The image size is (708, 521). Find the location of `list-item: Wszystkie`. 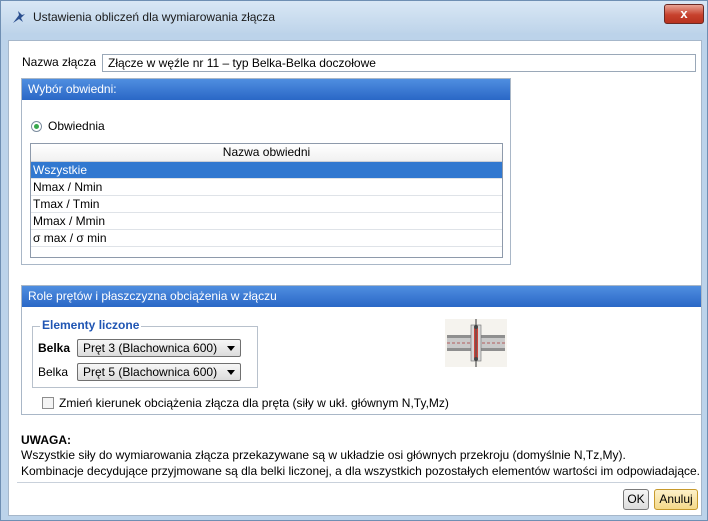

list-item: Wszystkie is located at coordinates (266, 170).